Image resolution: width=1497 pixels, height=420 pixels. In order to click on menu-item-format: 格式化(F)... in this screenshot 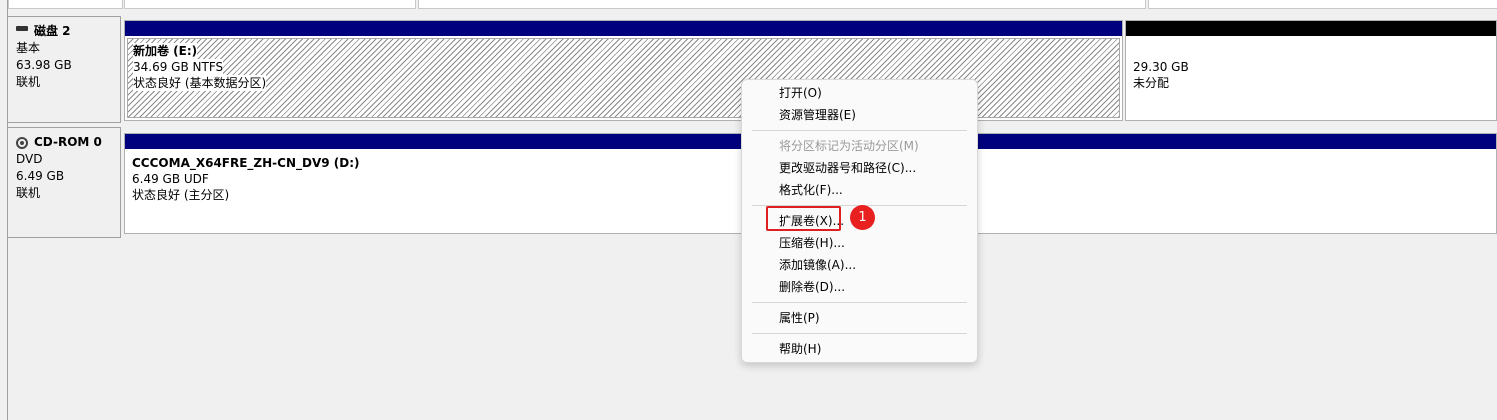, I will do `click(811, 190)`.